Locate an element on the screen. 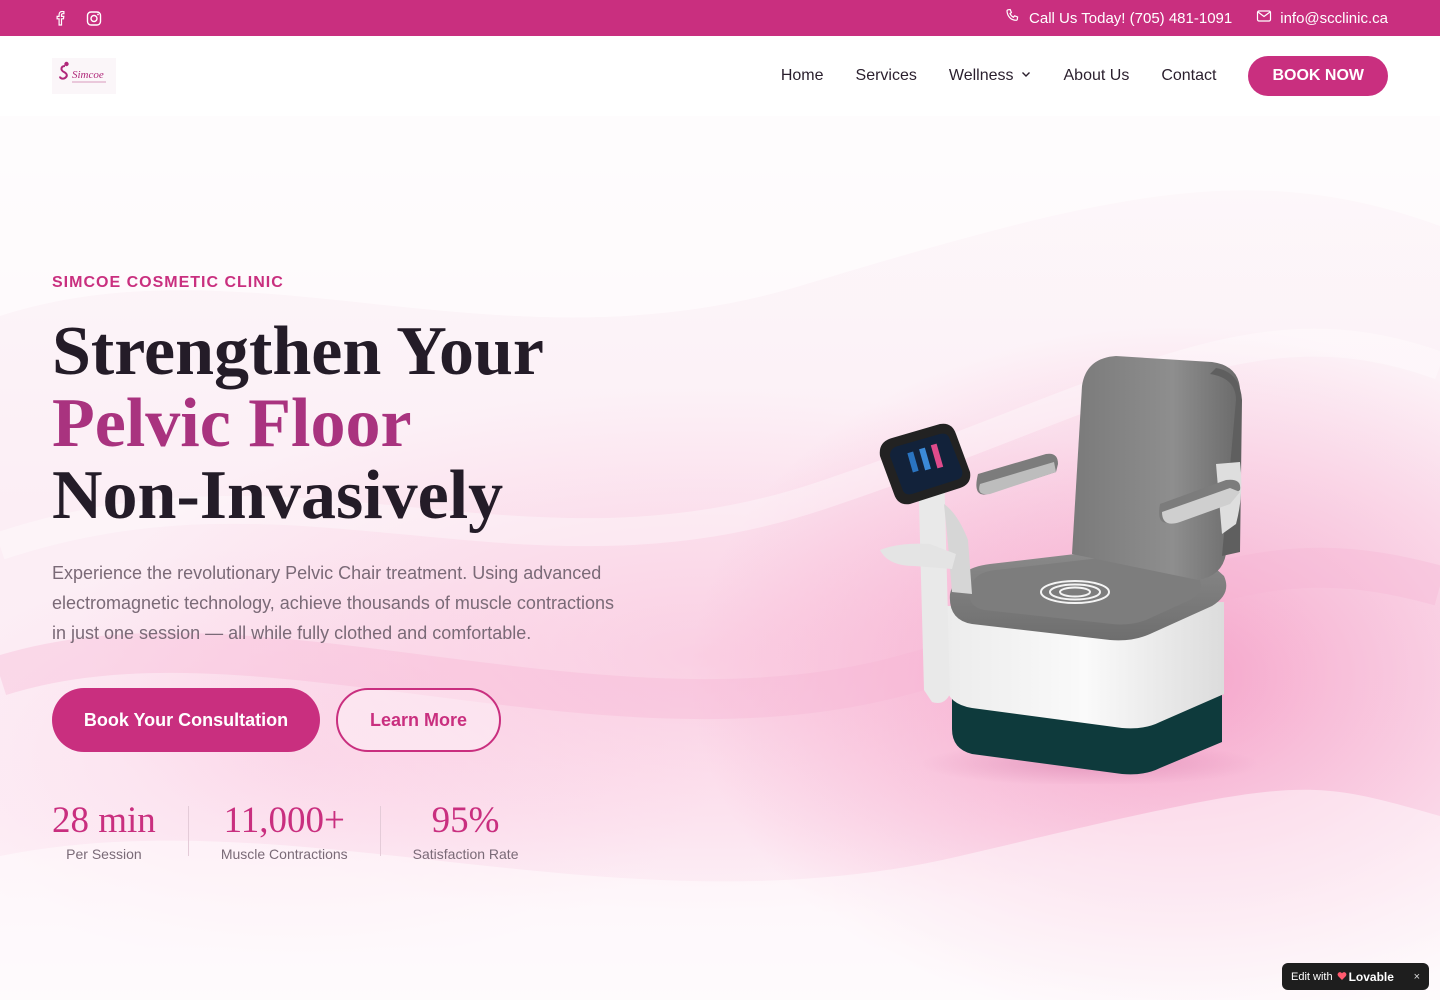  lovable-brand: Lovable is located at coordinates (1365, 977).